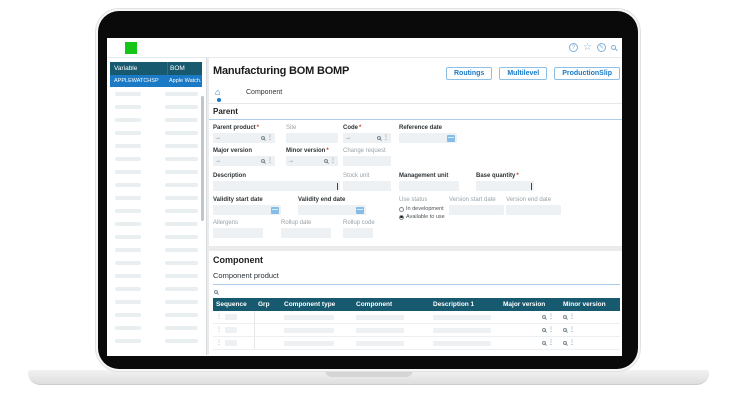 The image size is (737, 400). Describe the element at coordinates (136, 81) in the screenshot. I see `selected-variable: APPLEWATCHSP` at that location.